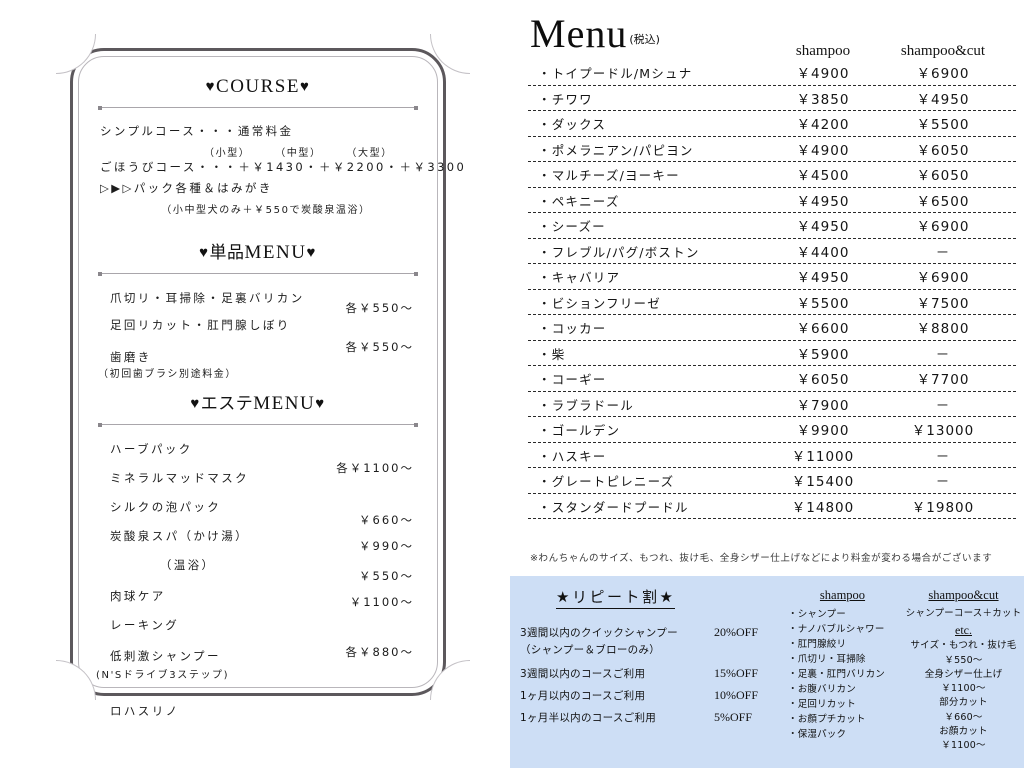  I want to click on tanpin-price-group-1: 各￥550～, so click(379, 308).